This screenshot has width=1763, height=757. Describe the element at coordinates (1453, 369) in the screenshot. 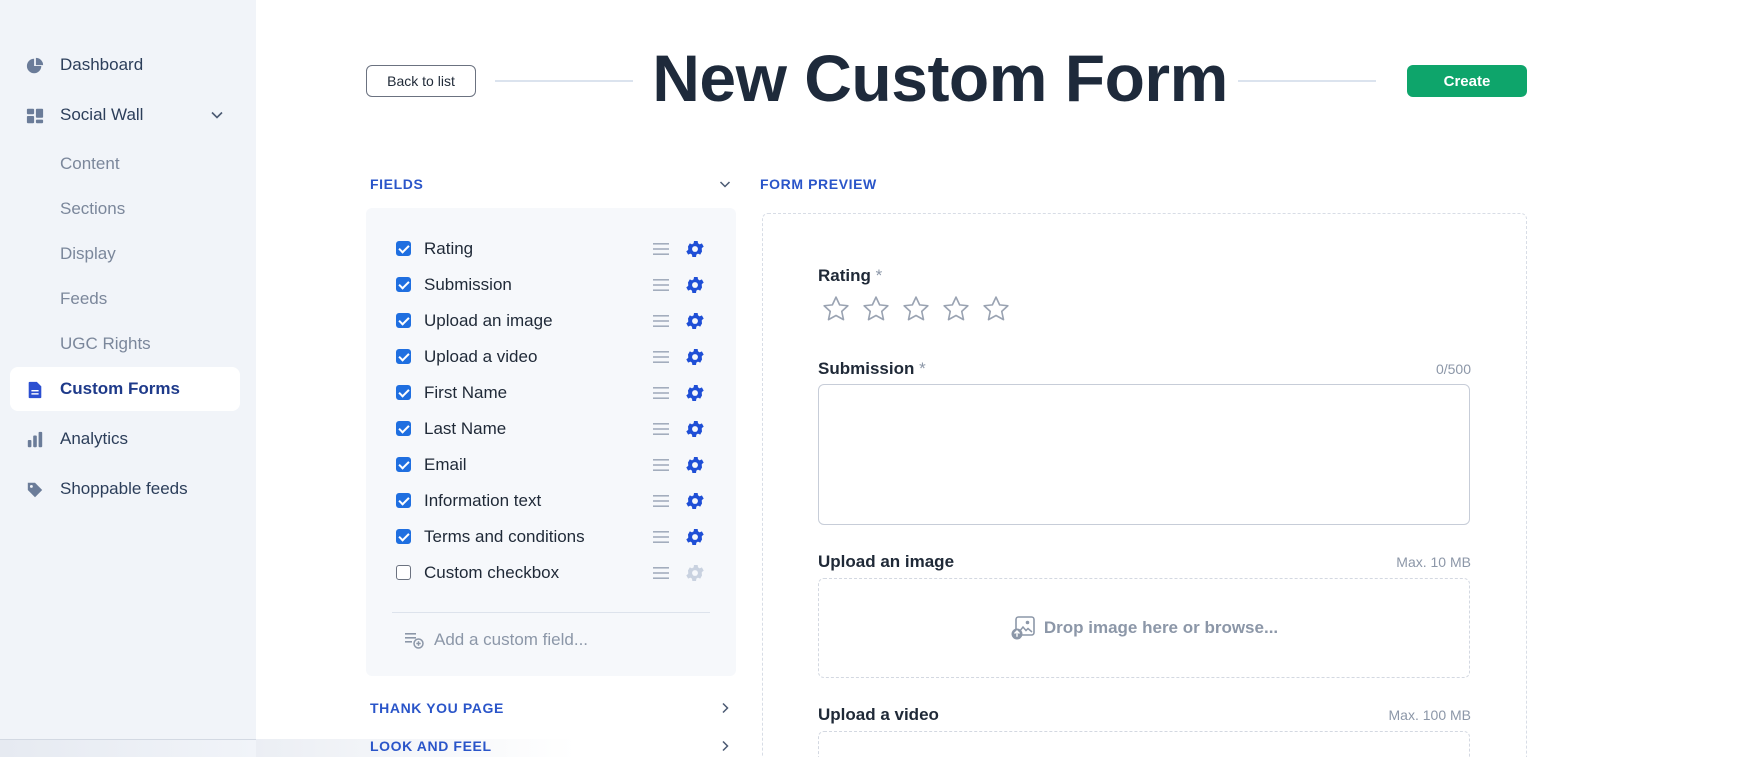

I see `submission-counter: 0/500` at that location.